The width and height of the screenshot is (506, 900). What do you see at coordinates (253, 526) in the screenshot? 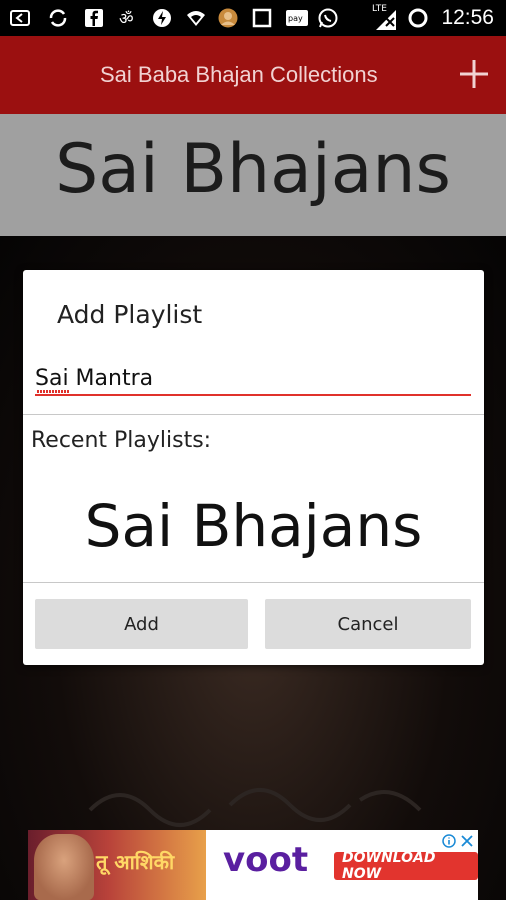
I see `recent-playlist-item: Sai Bhajans` at bounding box center [253, 526].